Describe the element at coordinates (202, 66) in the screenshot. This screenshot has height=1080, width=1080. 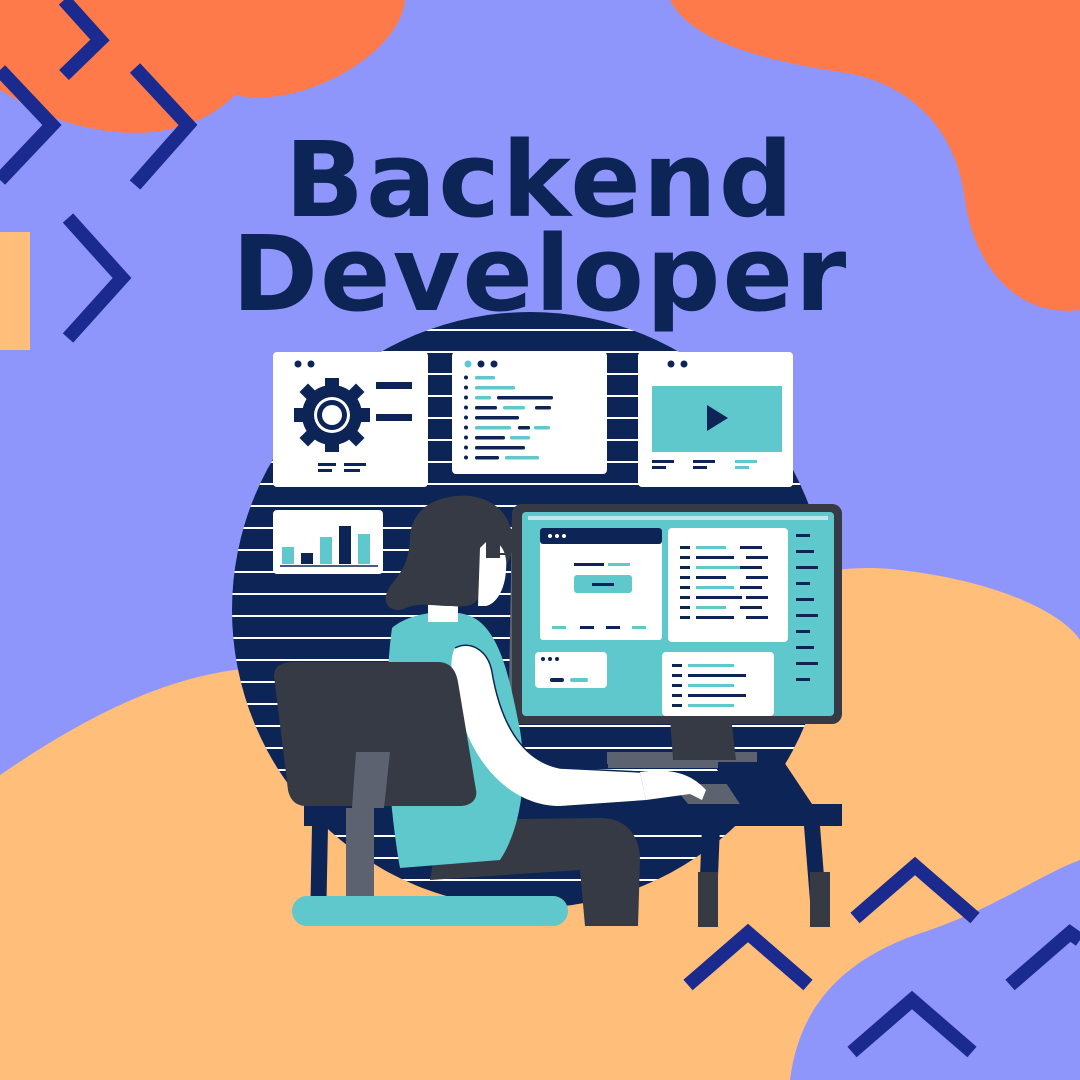
I see `orange-blob-top-left` at that location.